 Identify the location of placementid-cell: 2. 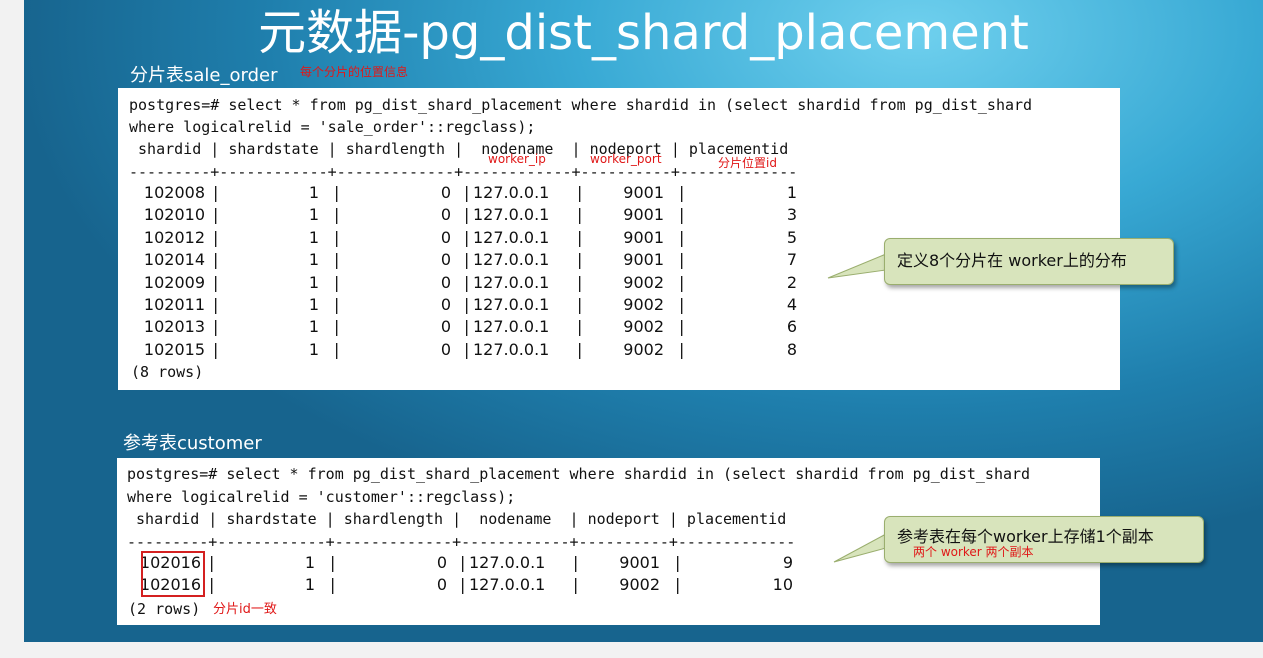
(791, 282).